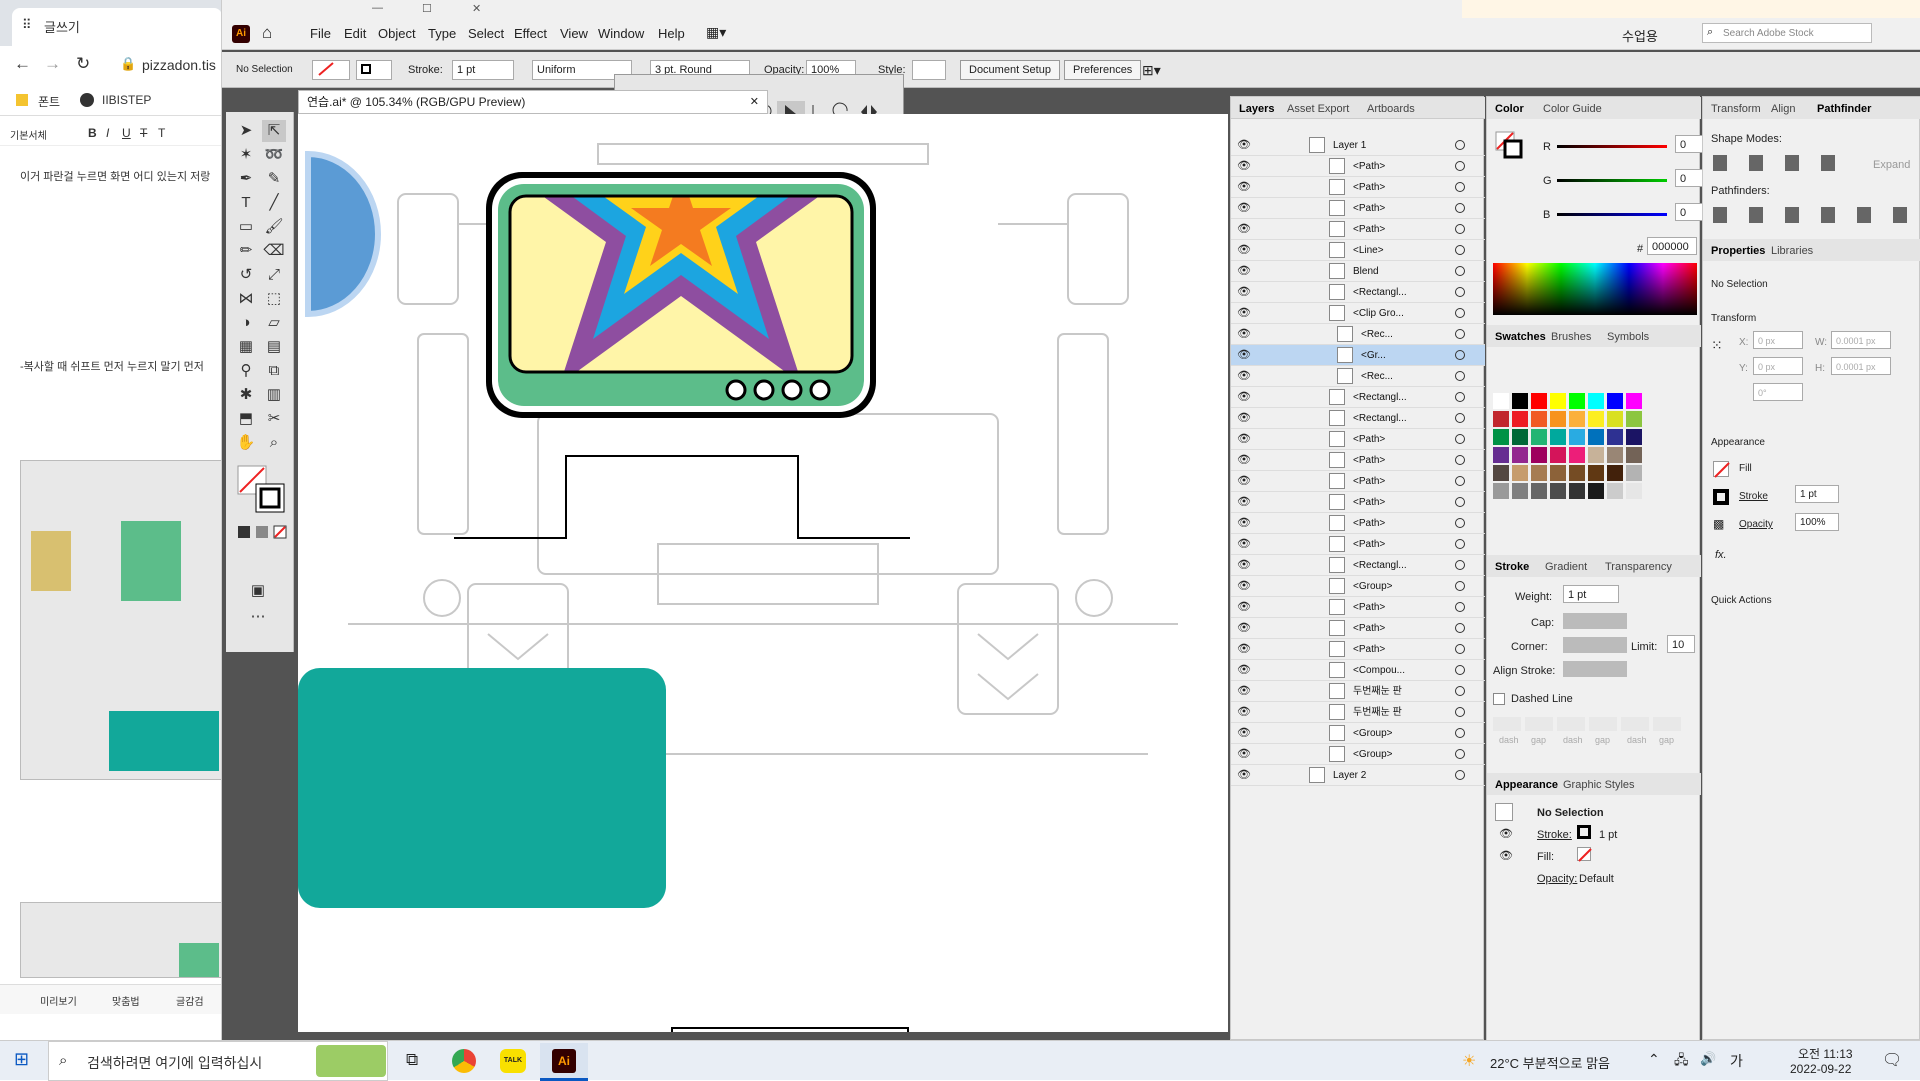  What do you see at coordinates (1753, 496) in the screenshot?
I see `prop-stroke-label: Stroke` at bounding box center [1753, 496].